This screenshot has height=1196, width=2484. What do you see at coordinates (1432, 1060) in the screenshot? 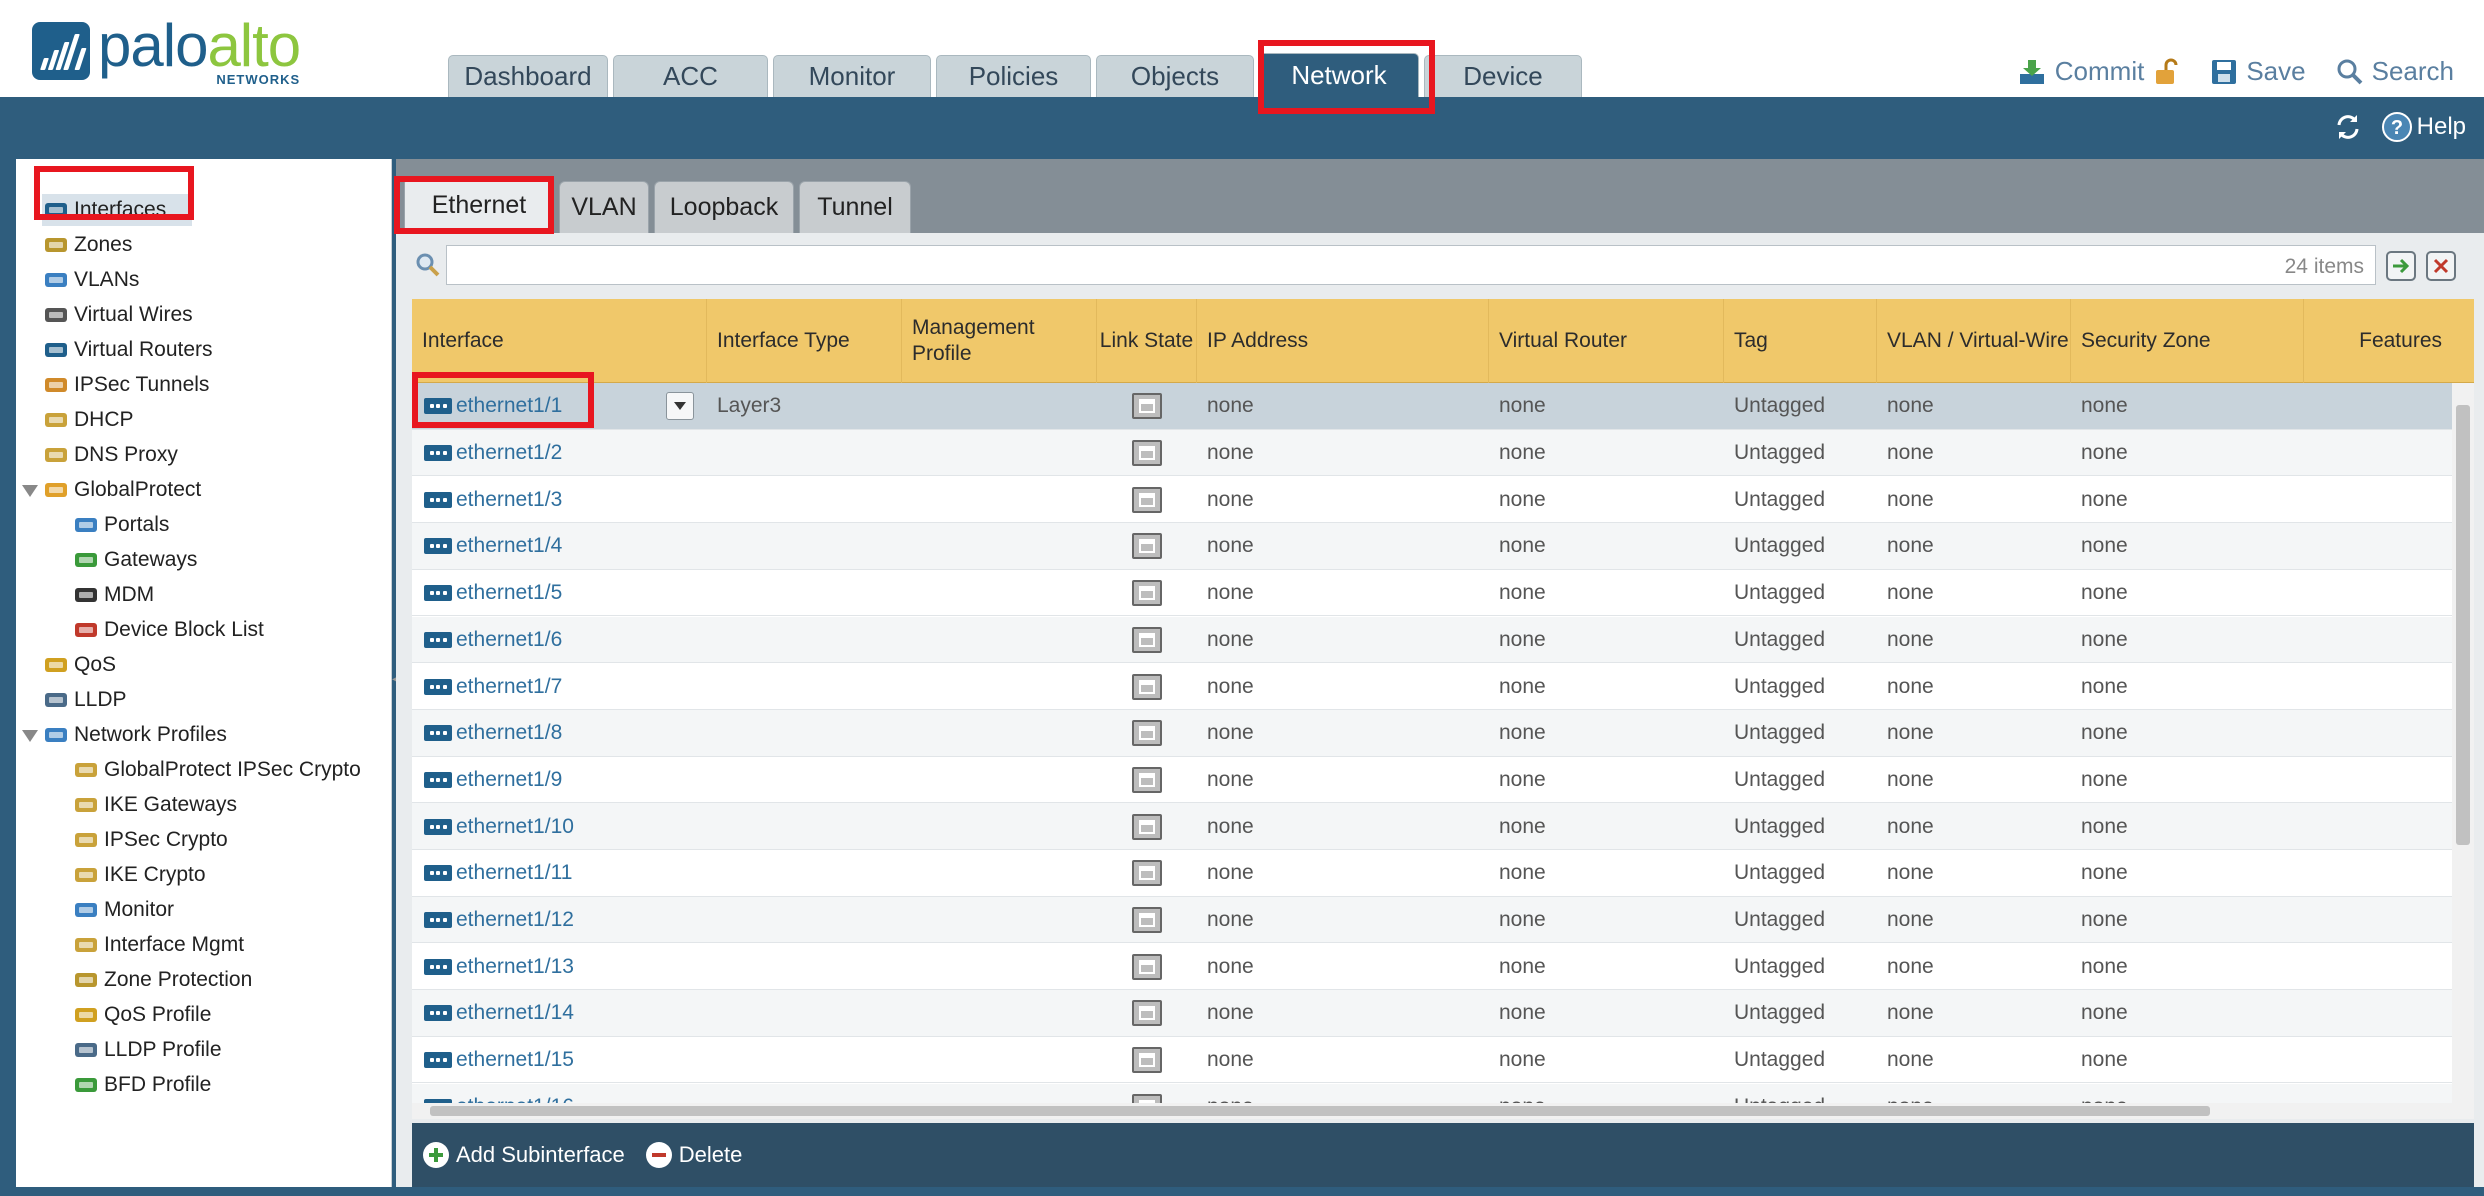
I see `table-row: ethernet1/15 none none Untagged none none` at bounding box center [1432, 1060].